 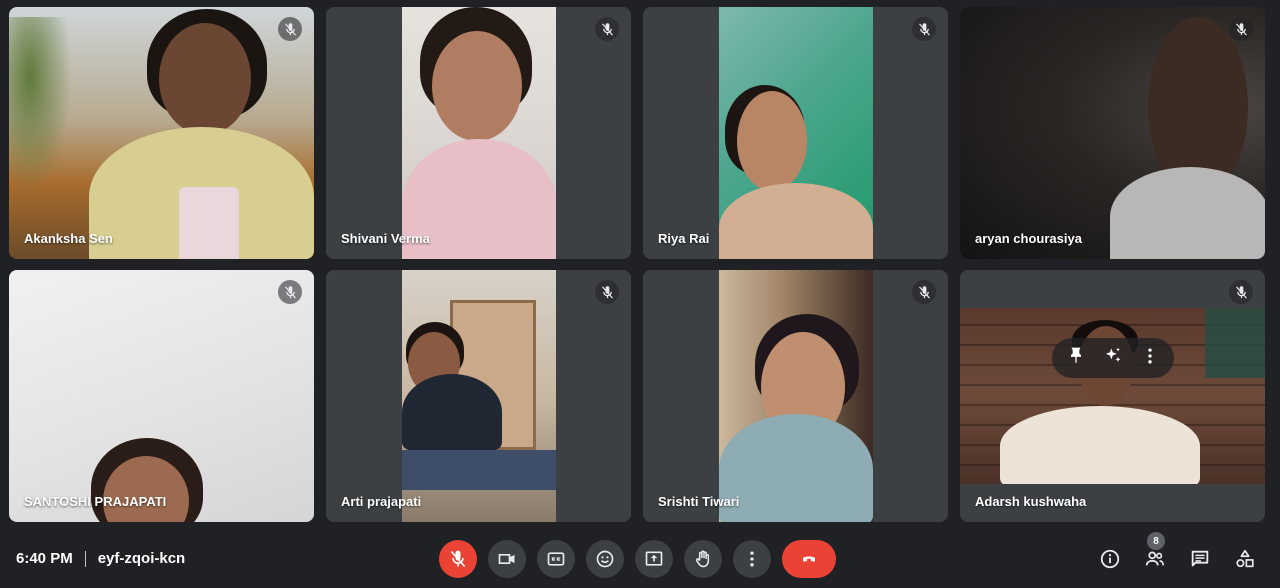 I want to click on participant-tile: aryan chourasiya, so click(x=1112, y=133).